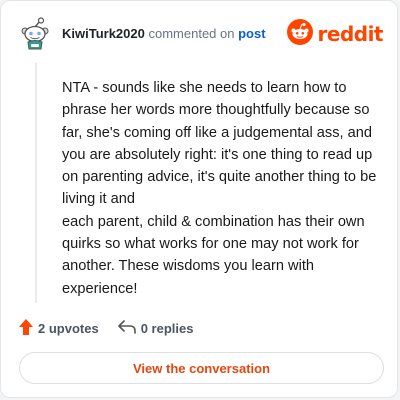 This screenshot has height=400, width=400. I want to click on comment-meta: KiwiTurk2020 commented on post, so click(164, 33).